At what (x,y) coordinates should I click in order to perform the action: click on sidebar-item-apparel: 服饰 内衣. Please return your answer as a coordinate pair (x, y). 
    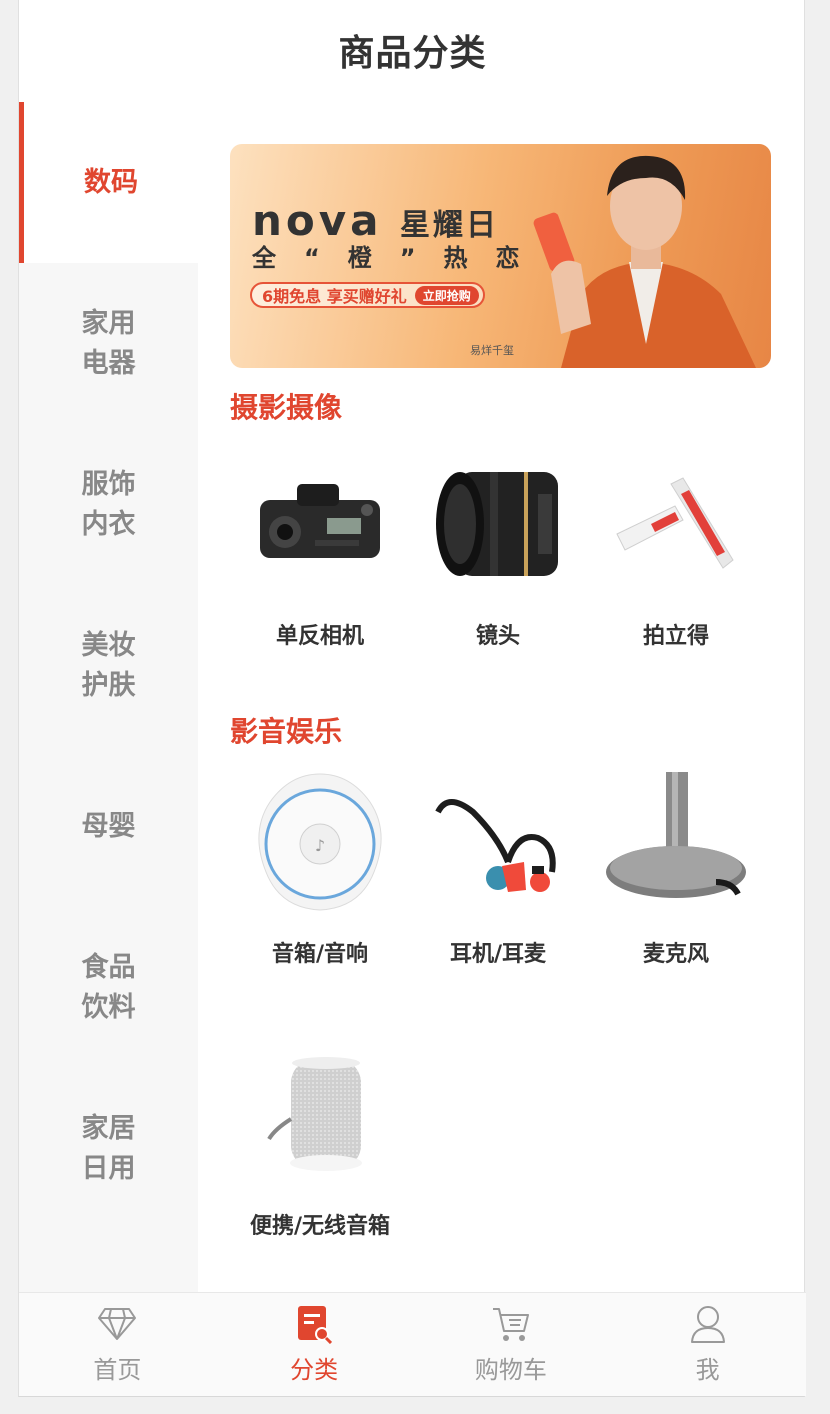
    Looking at the image, I should click on (108, 504).